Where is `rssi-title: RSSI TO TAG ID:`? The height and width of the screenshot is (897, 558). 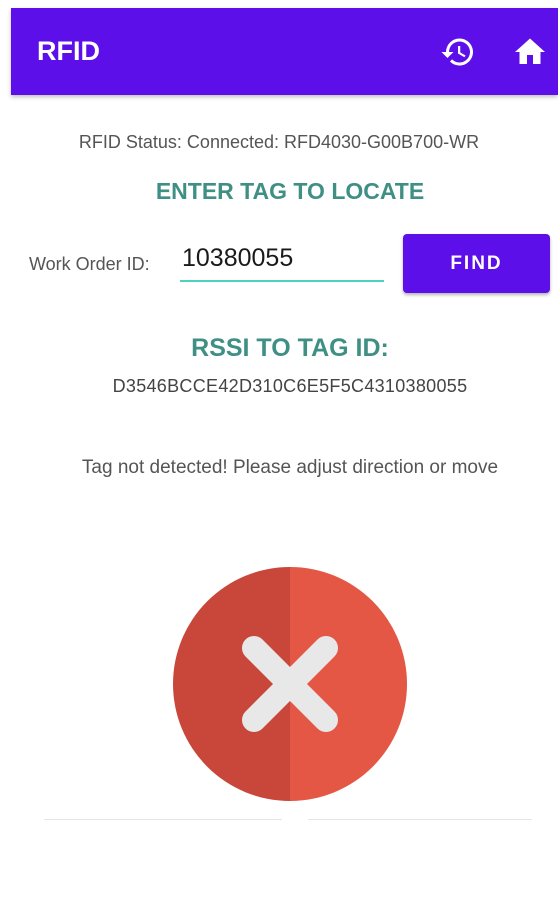
rssi-title: RSSI TO TAG ID: is located at coordinates (290, 348).